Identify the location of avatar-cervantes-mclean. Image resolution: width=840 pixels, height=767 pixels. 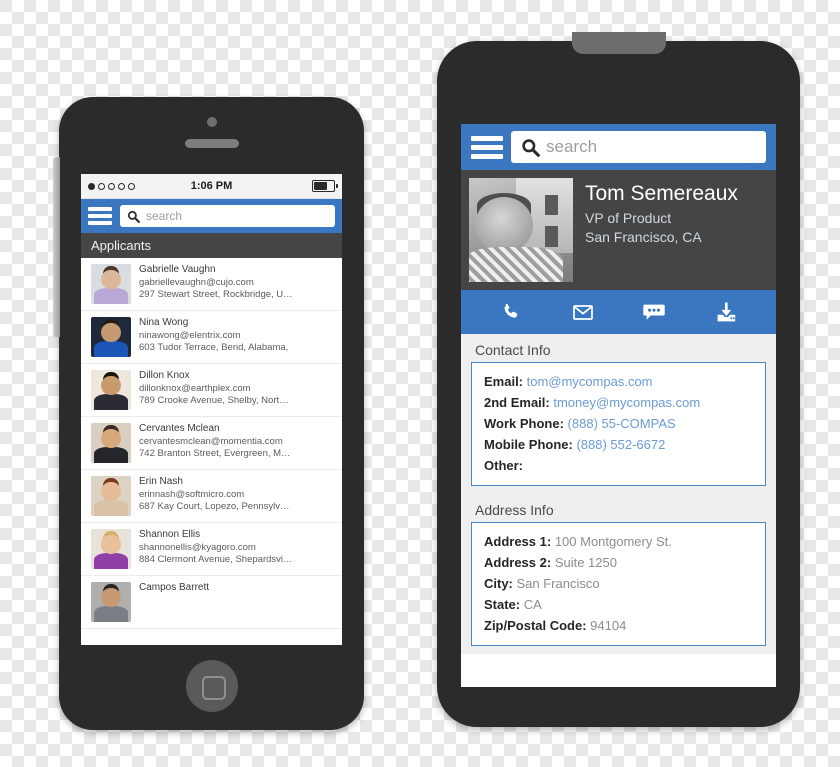
(111, 443).